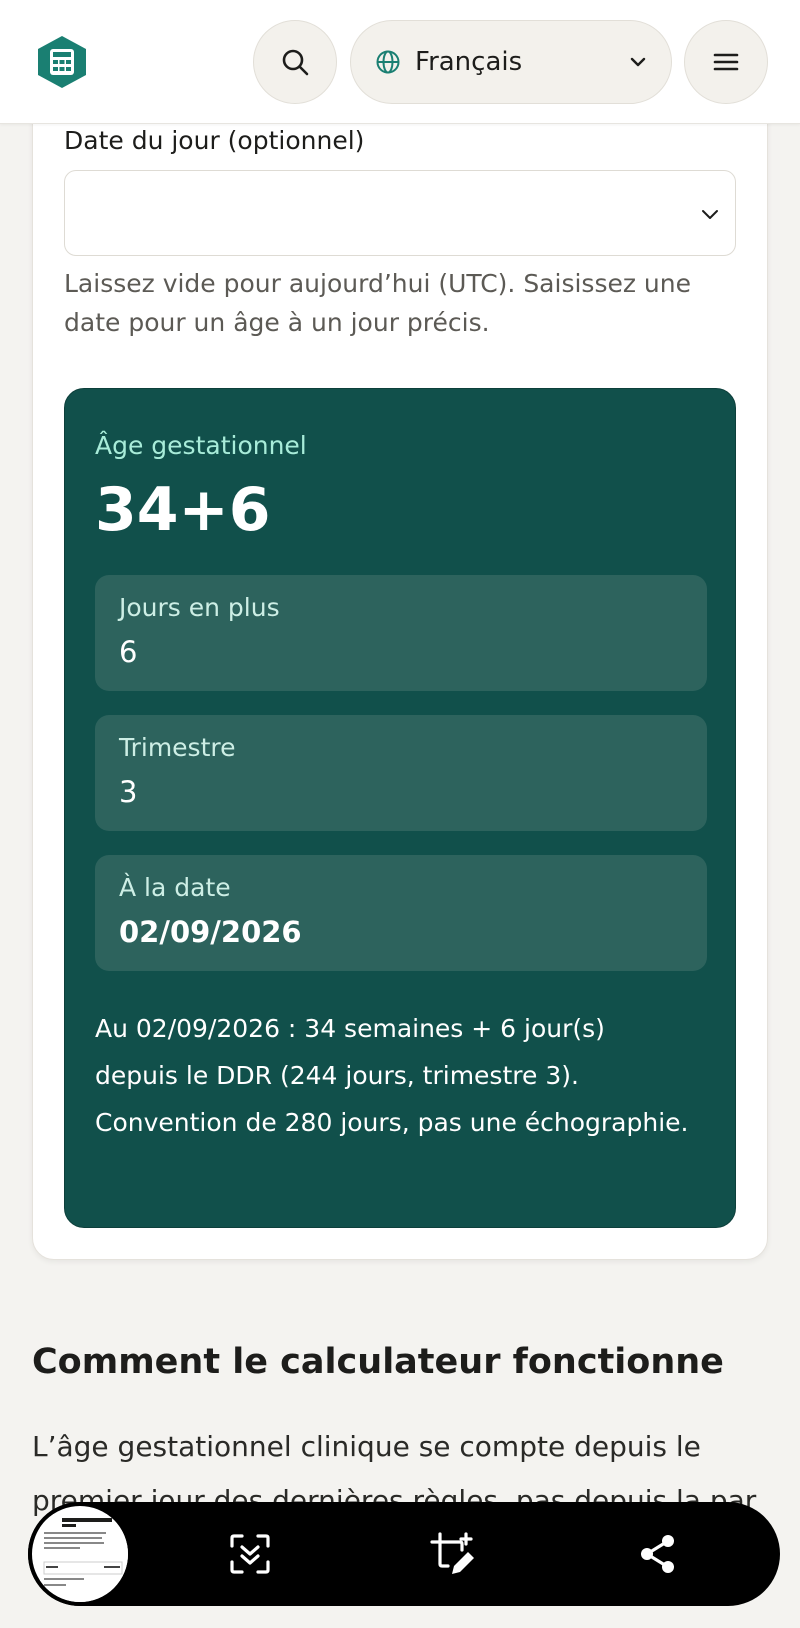 Image resolution: width=800 pixels, height=1628 pixels. What do you see at coordinates (401, 773) in the screenshot?
I see `stat-trimester: Trimestre 3` at bounding box center [401, 773].